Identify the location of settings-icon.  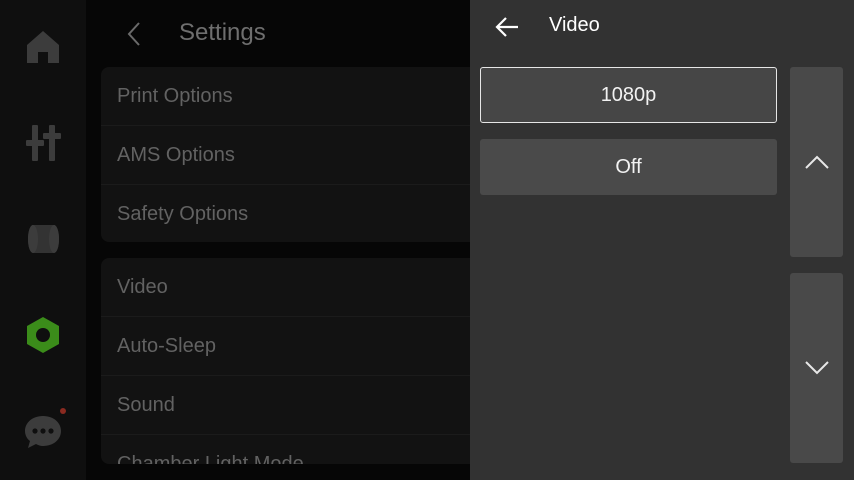
(43, 335).